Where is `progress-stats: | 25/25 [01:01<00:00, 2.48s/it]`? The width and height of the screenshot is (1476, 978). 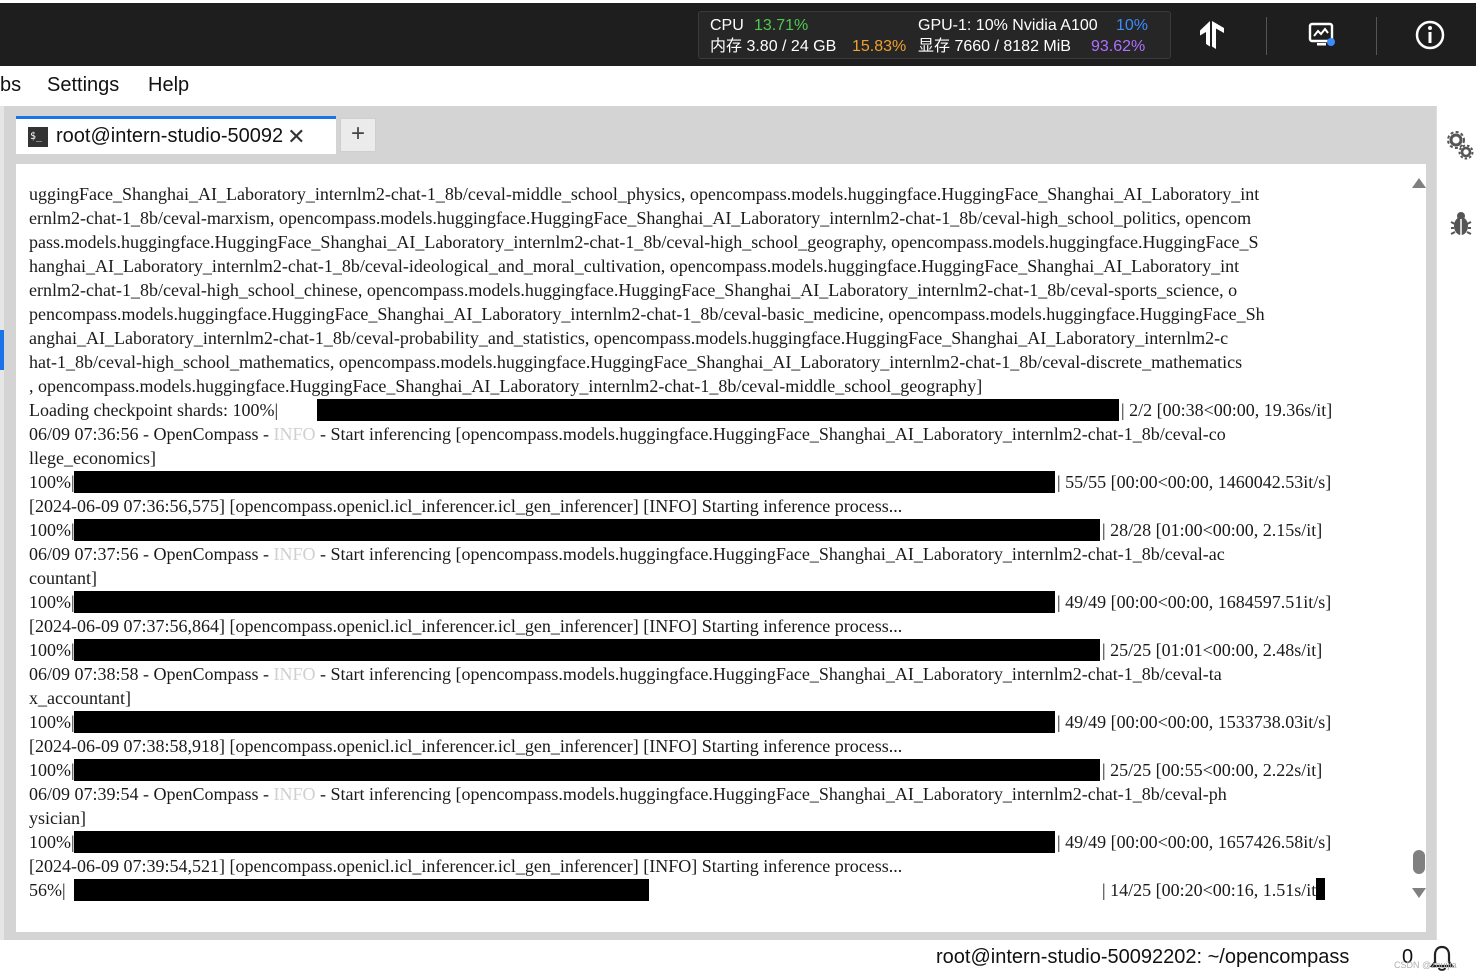 progress-stats: | 25/25 [01:01<00:00, 2.48s/it] is located at coordinates (1212, 650).